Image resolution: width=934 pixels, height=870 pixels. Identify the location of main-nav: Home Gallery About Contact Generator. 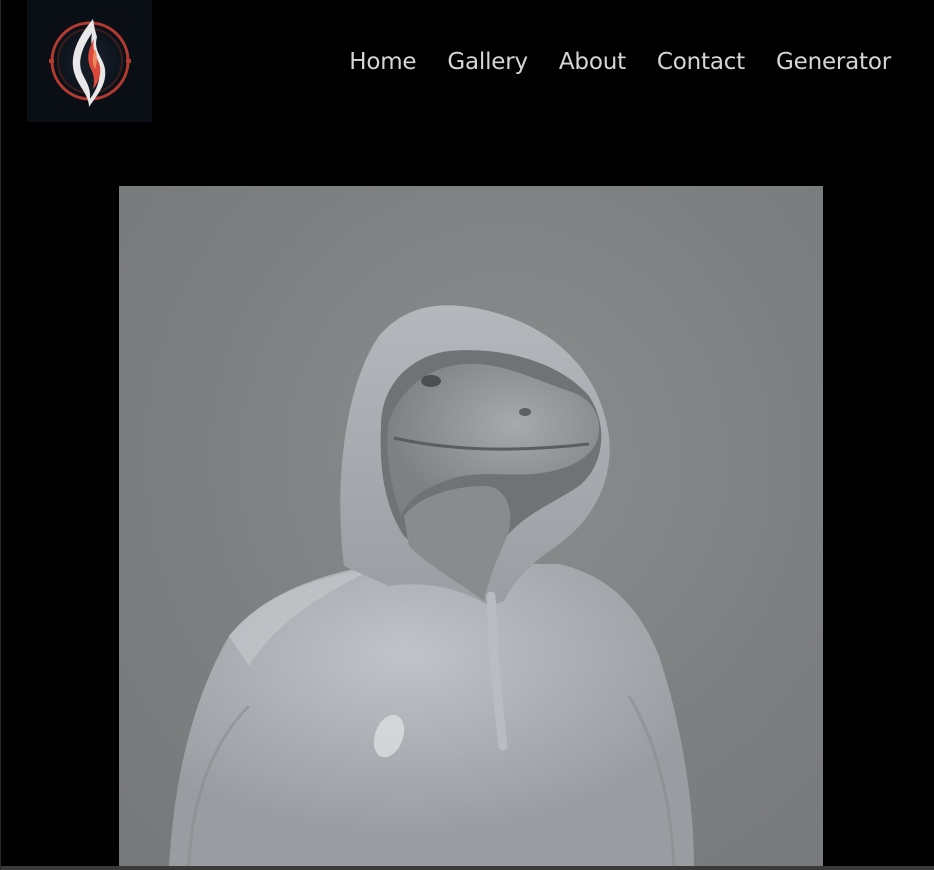
(604, 62).